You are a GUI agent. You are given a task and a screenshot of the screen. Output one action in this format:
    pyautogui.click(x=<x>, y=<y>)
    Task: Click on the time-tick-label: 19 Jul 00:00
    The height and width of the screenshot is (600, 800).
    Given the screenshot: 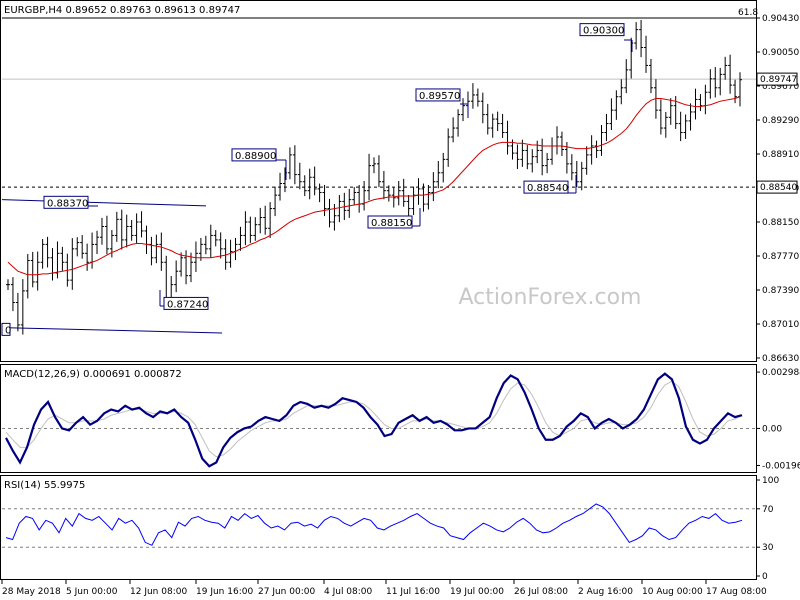 What is the action you would take?
    pyautogui.click(x=477, y=592)
    